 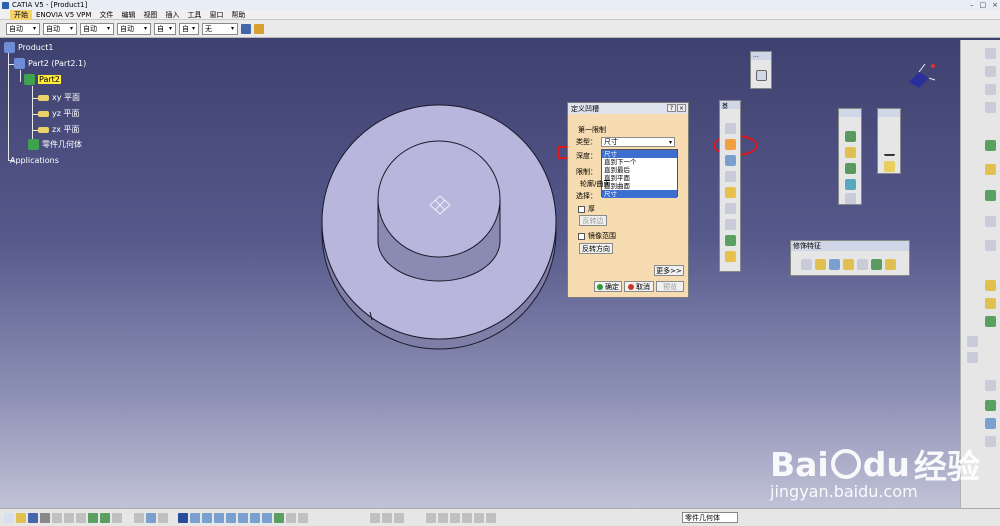 I want to click on button-label: 取消, so click(x=643, y=286).